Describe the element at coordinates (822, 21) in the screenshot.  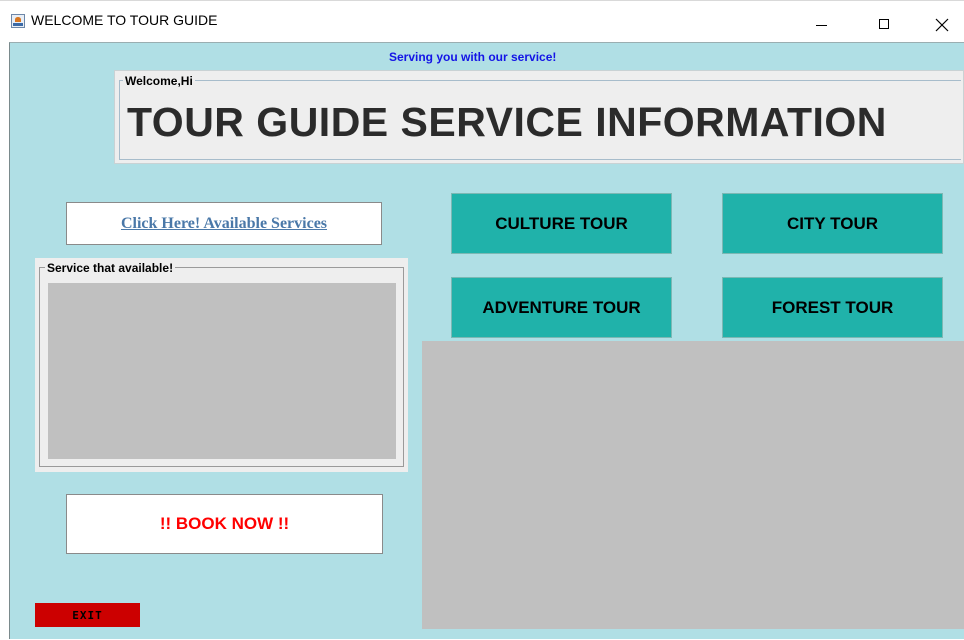
I see `minimize-icon` at that location.